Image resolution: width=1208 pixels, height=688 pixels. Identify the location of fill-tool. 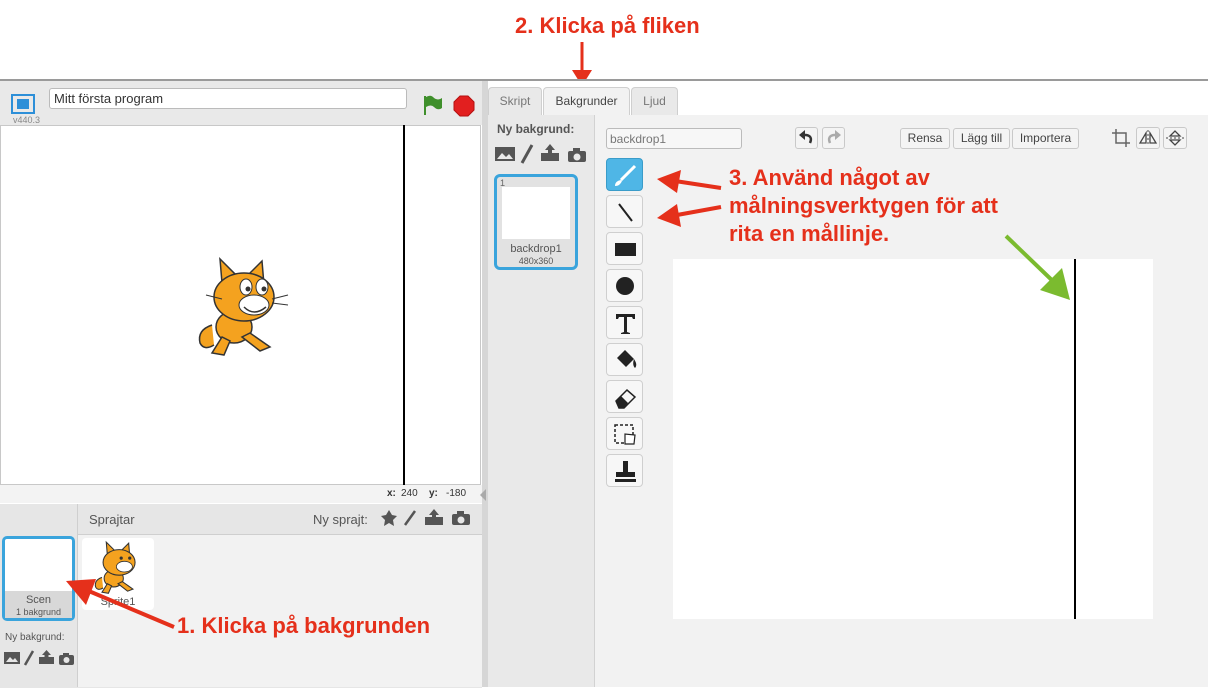
(624, 359).